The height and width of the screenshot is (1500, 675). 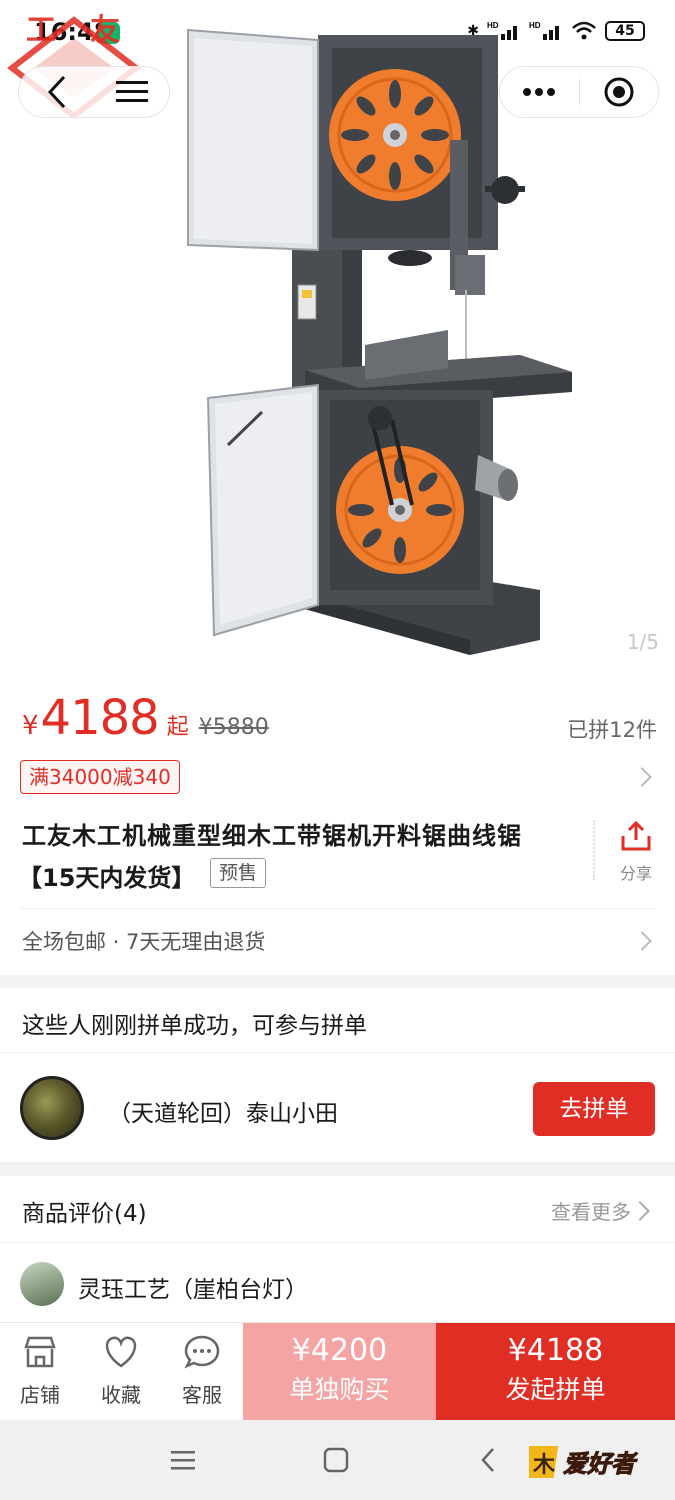 I want to click on share-separator, so click(x=594, y=850).